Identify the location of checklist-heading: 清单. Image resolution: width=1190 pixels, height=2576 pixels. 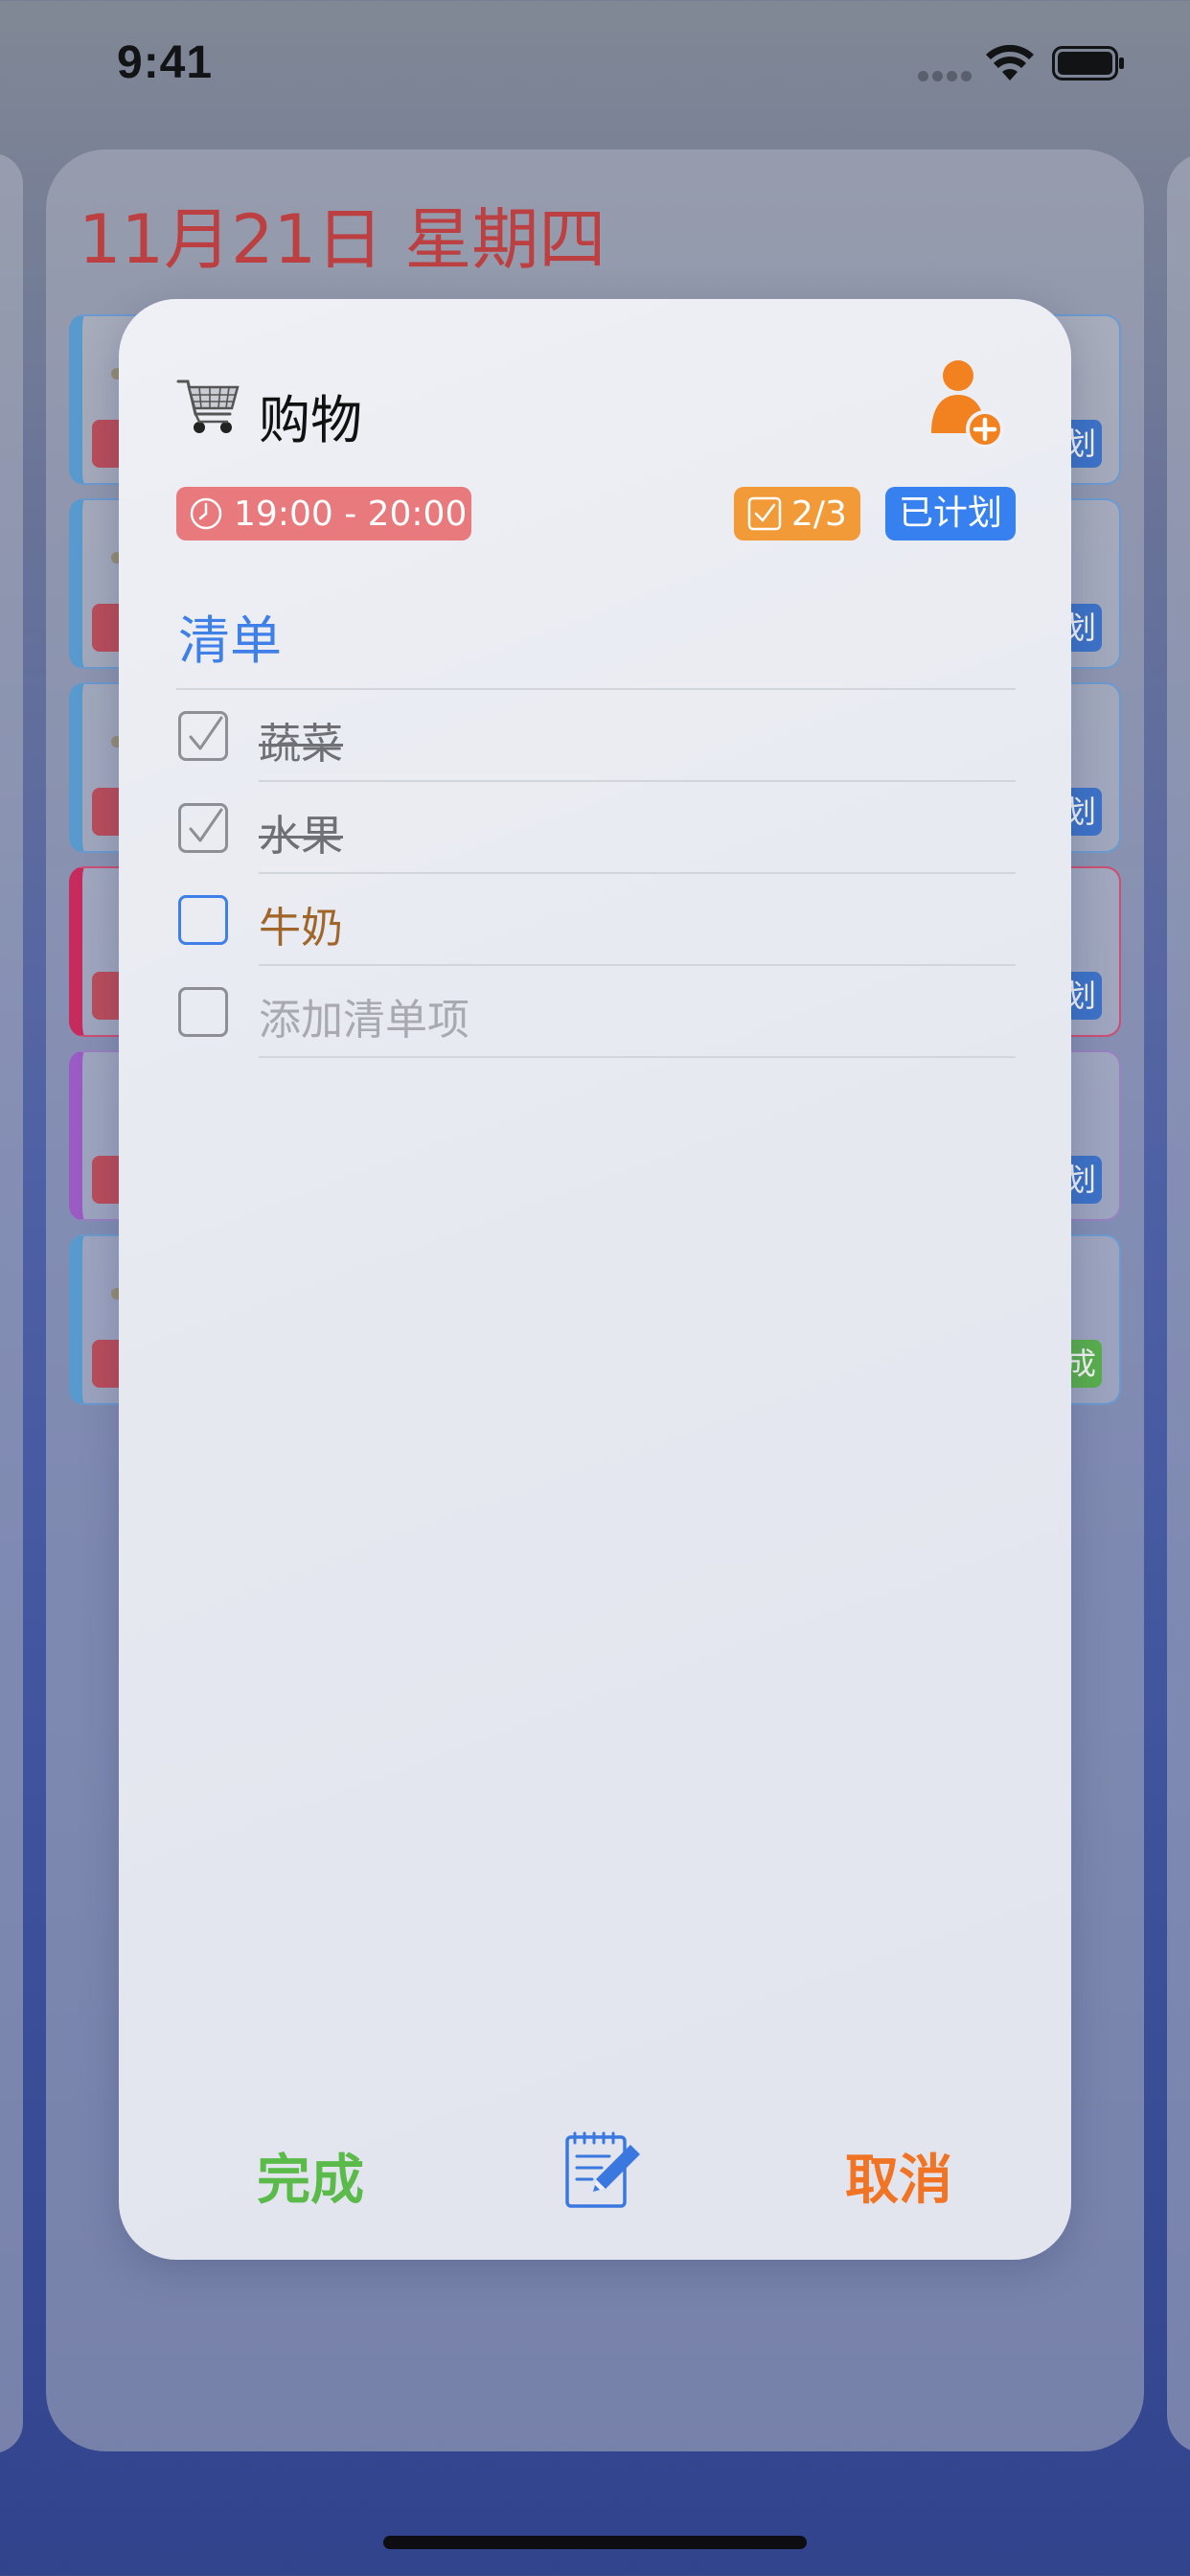
(230, 640).